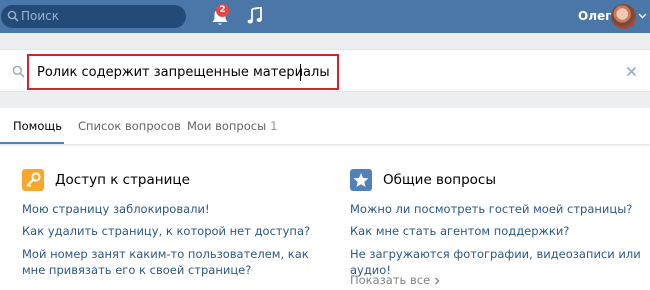 The width and height of the screenshot is (650, 290). I want to click on notifications-count-badge: 2, so click(222, 10).